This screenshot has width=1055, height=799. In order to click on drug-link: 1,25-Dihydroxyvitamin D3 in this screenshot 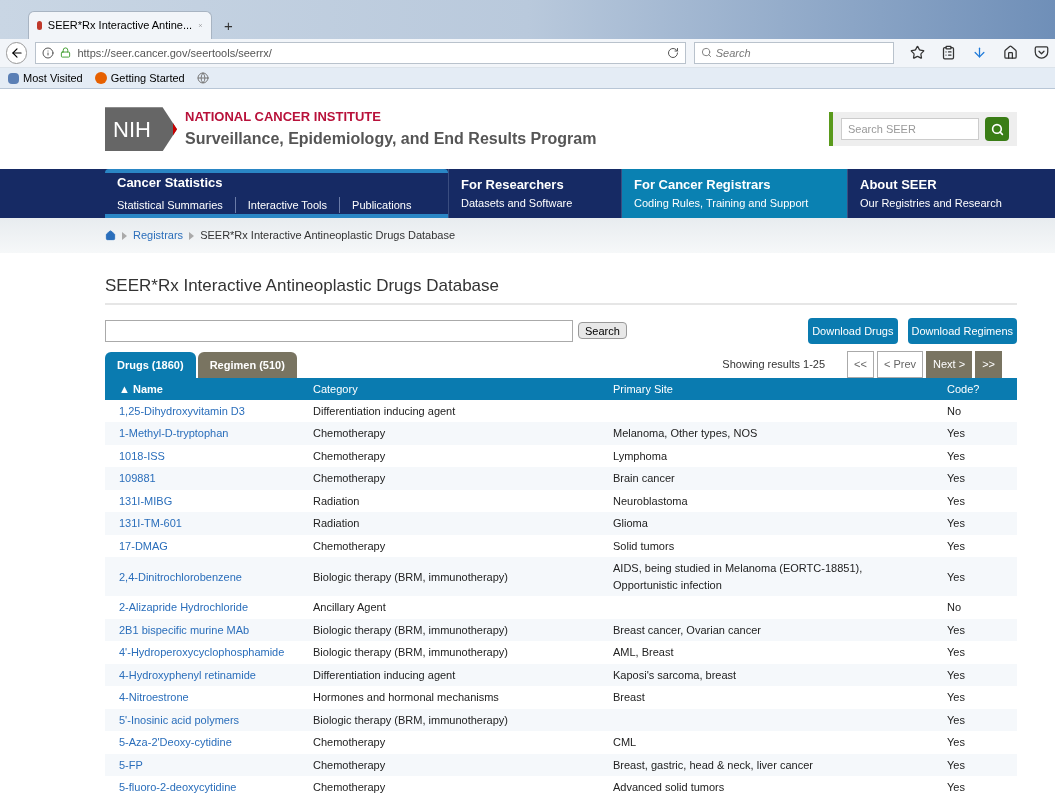, I will do `click(216, 411)`.